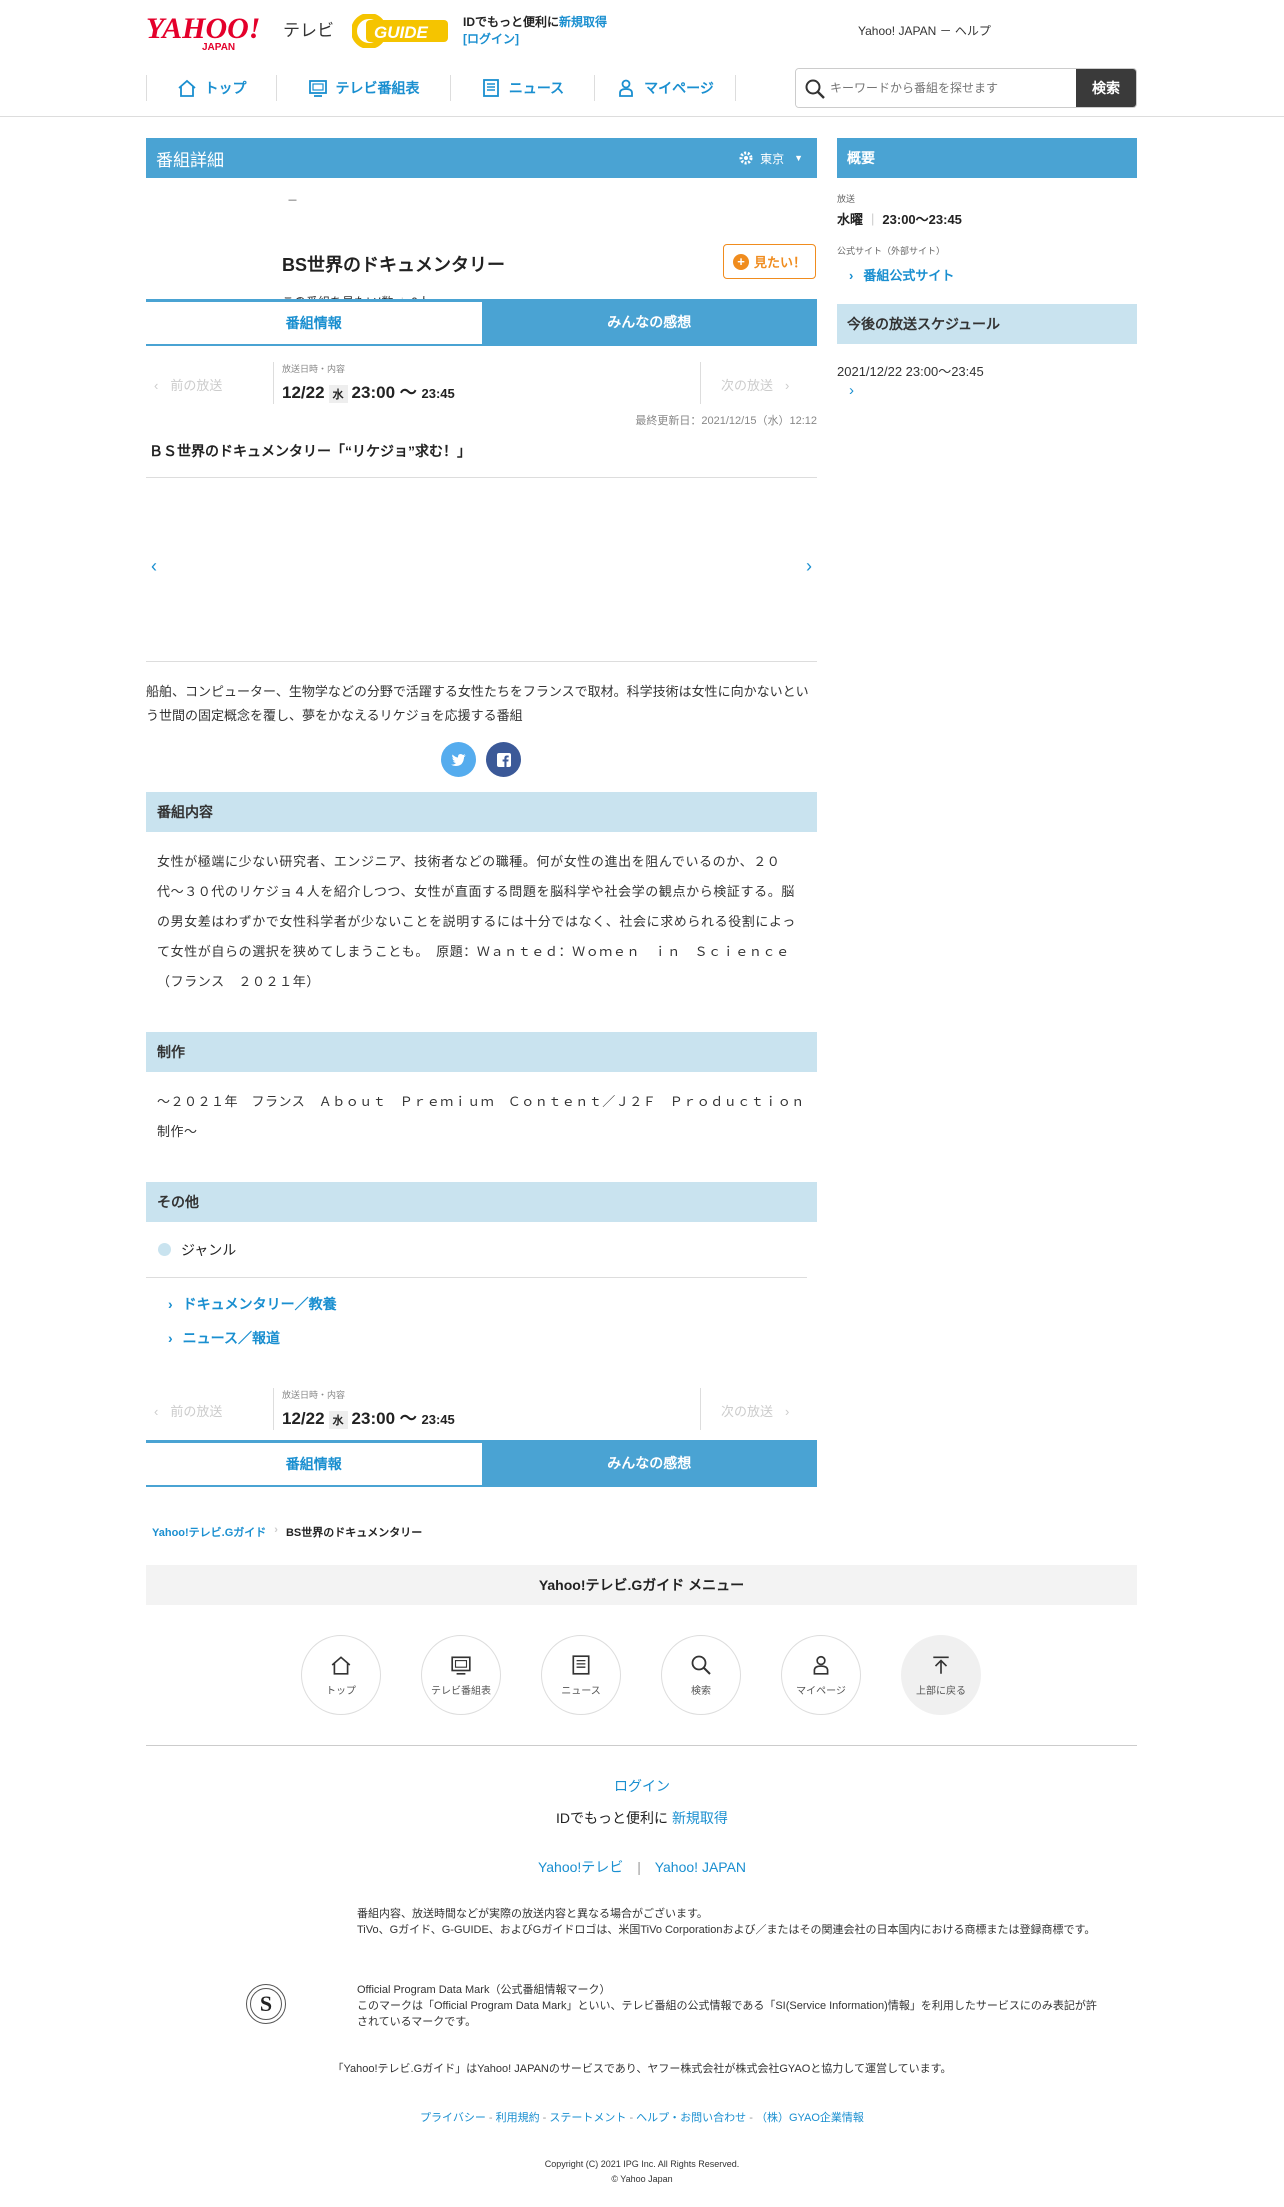 This screenshot has height=2207, width=1284. What do you see at coordinates (209, 1532) in the screenshot?
I see `breadcrumb-home: Yahoo!テレビ.Gガイド` at bounding box center [209, 1532].